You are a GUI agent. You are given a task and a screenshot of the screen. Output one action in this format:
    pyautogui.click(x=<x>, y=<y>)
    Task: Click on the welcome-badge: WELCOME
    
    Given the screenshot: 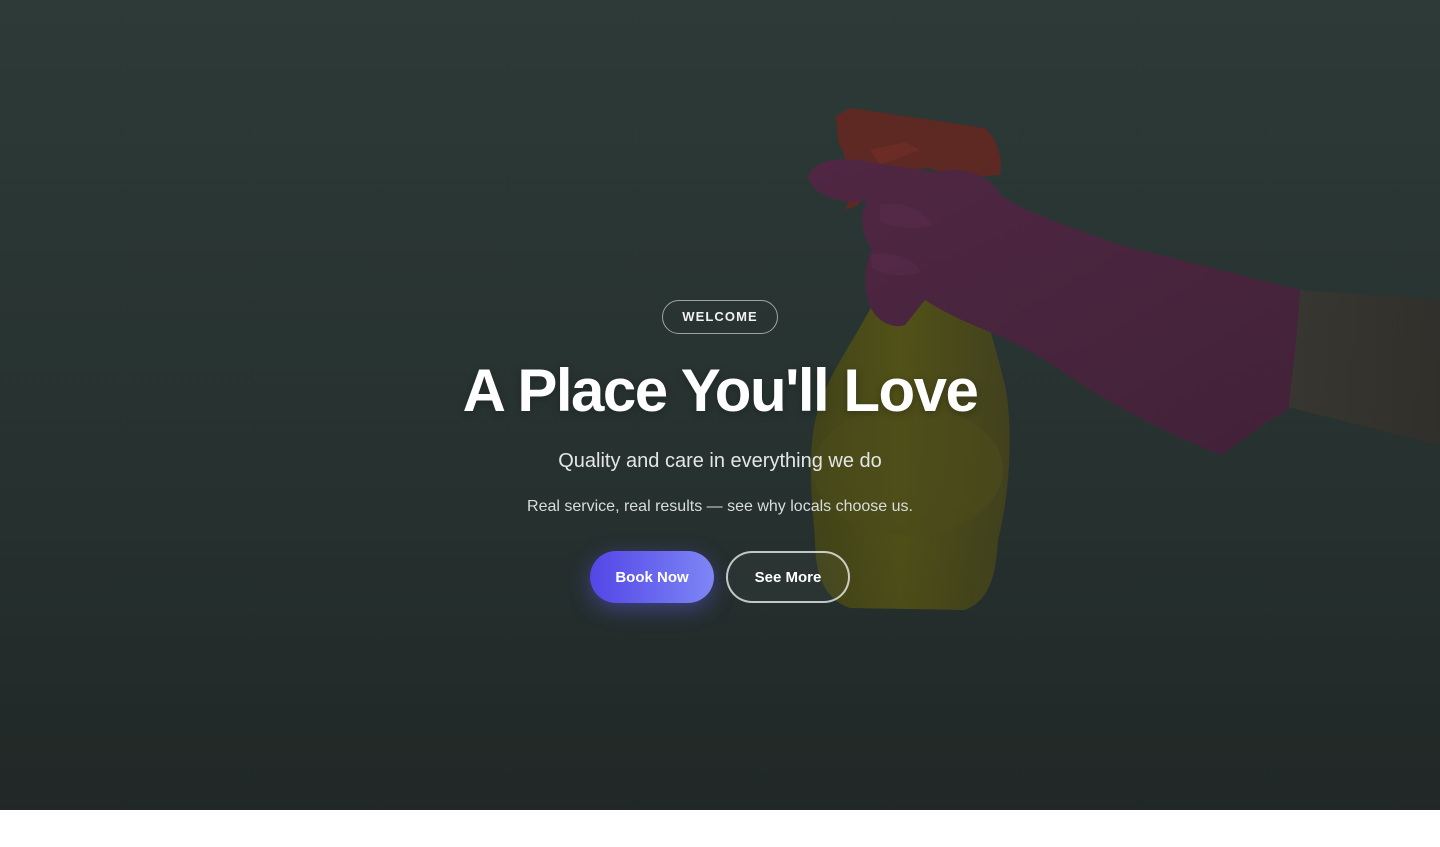 What is the action you would take?
    pyautogui.click(x=720, y=317)
    